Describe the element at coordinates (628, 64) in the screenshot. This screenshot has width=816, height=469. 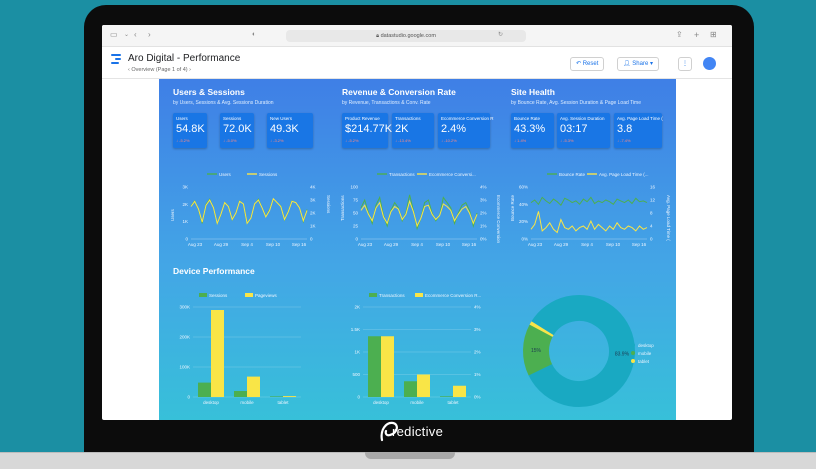
I see `add-person-icon: 👤︎` at that location.